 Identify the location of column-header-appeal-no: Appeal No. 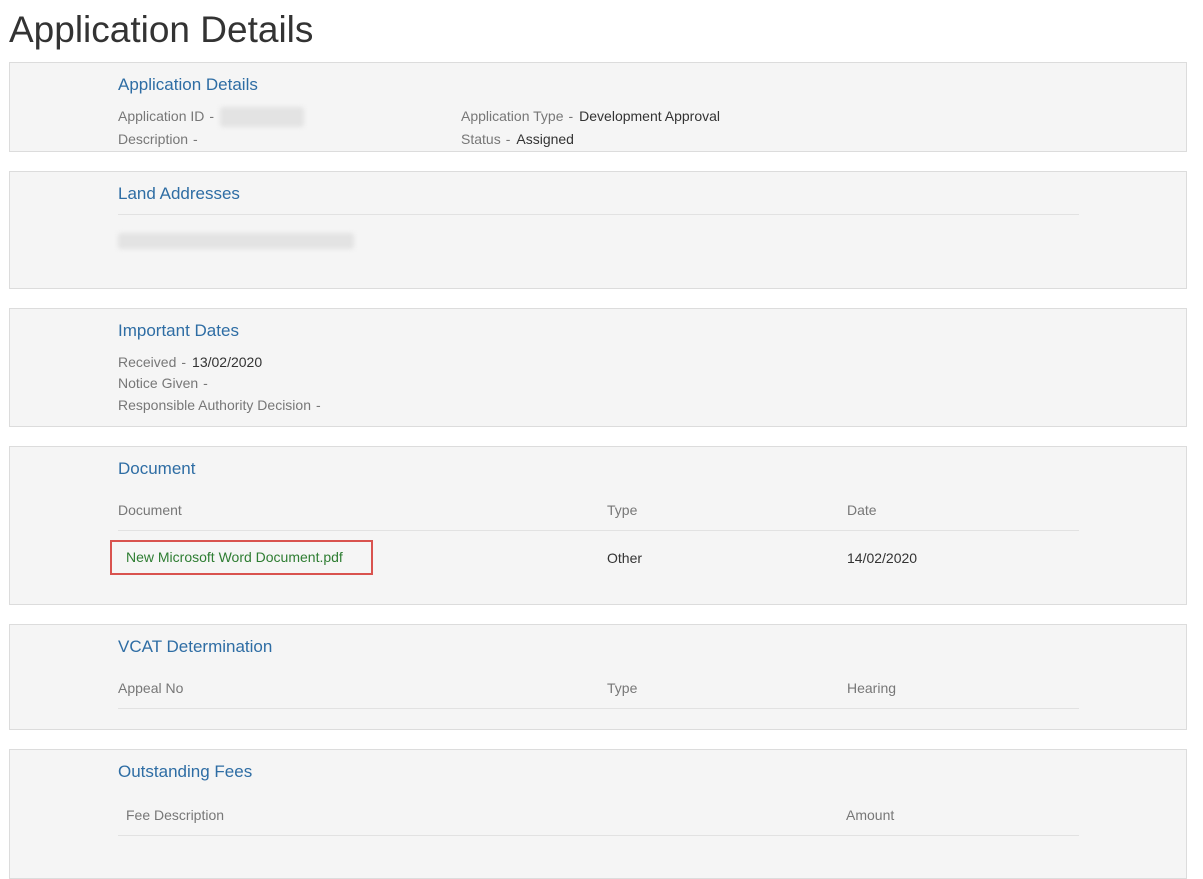
(151, 688).